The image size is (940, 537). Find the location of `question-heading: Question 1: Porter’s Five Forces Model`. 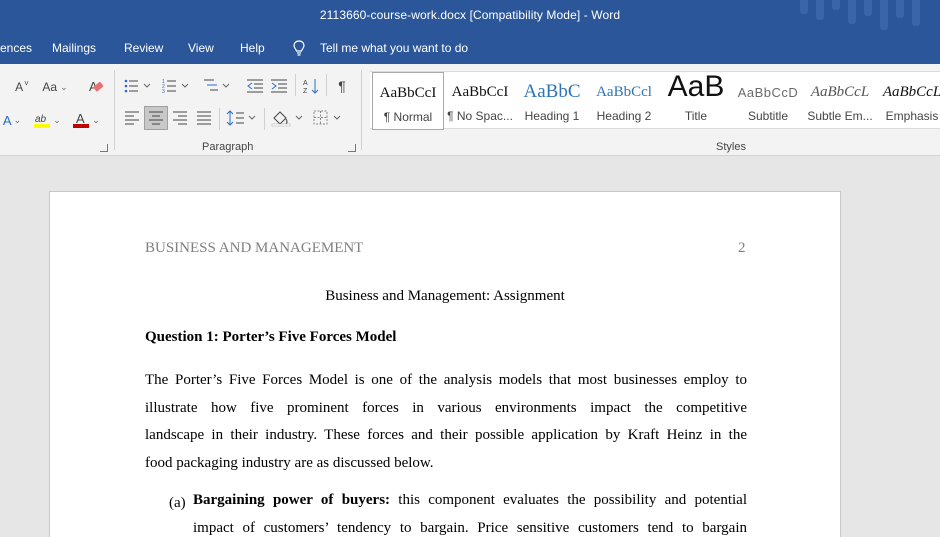

question-heading: Question 1: Porter’s Five Forces Model is located at coordinates (271, 337).